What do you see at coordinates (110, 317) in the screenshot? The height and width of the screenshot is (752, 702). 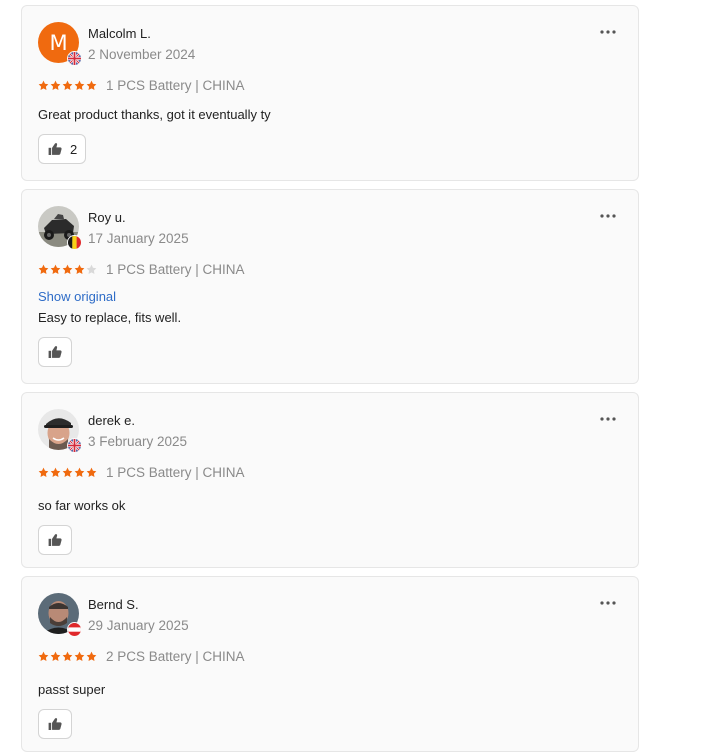 I see `review-text: Easy to replace, fits well.` at bounding box center [110, 317].